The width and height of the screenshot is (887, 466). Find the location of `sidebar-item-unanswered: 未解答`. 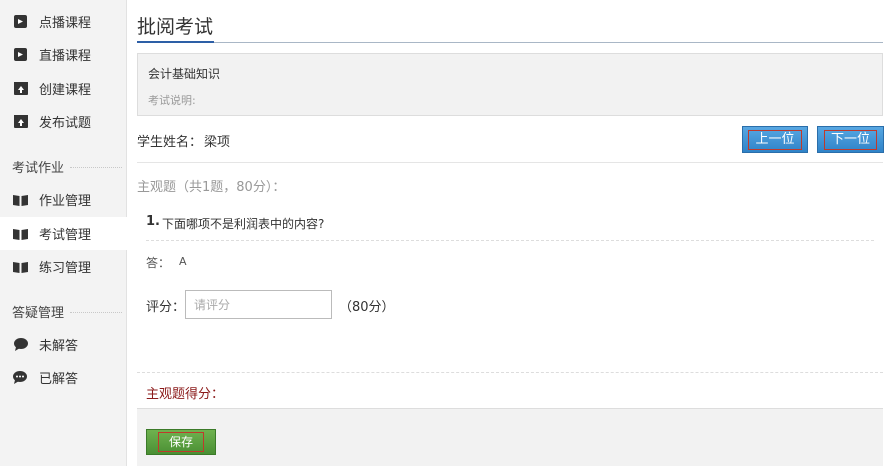

sidebar-item-unanswered: 未解答 is located at coordinates (63, 344).